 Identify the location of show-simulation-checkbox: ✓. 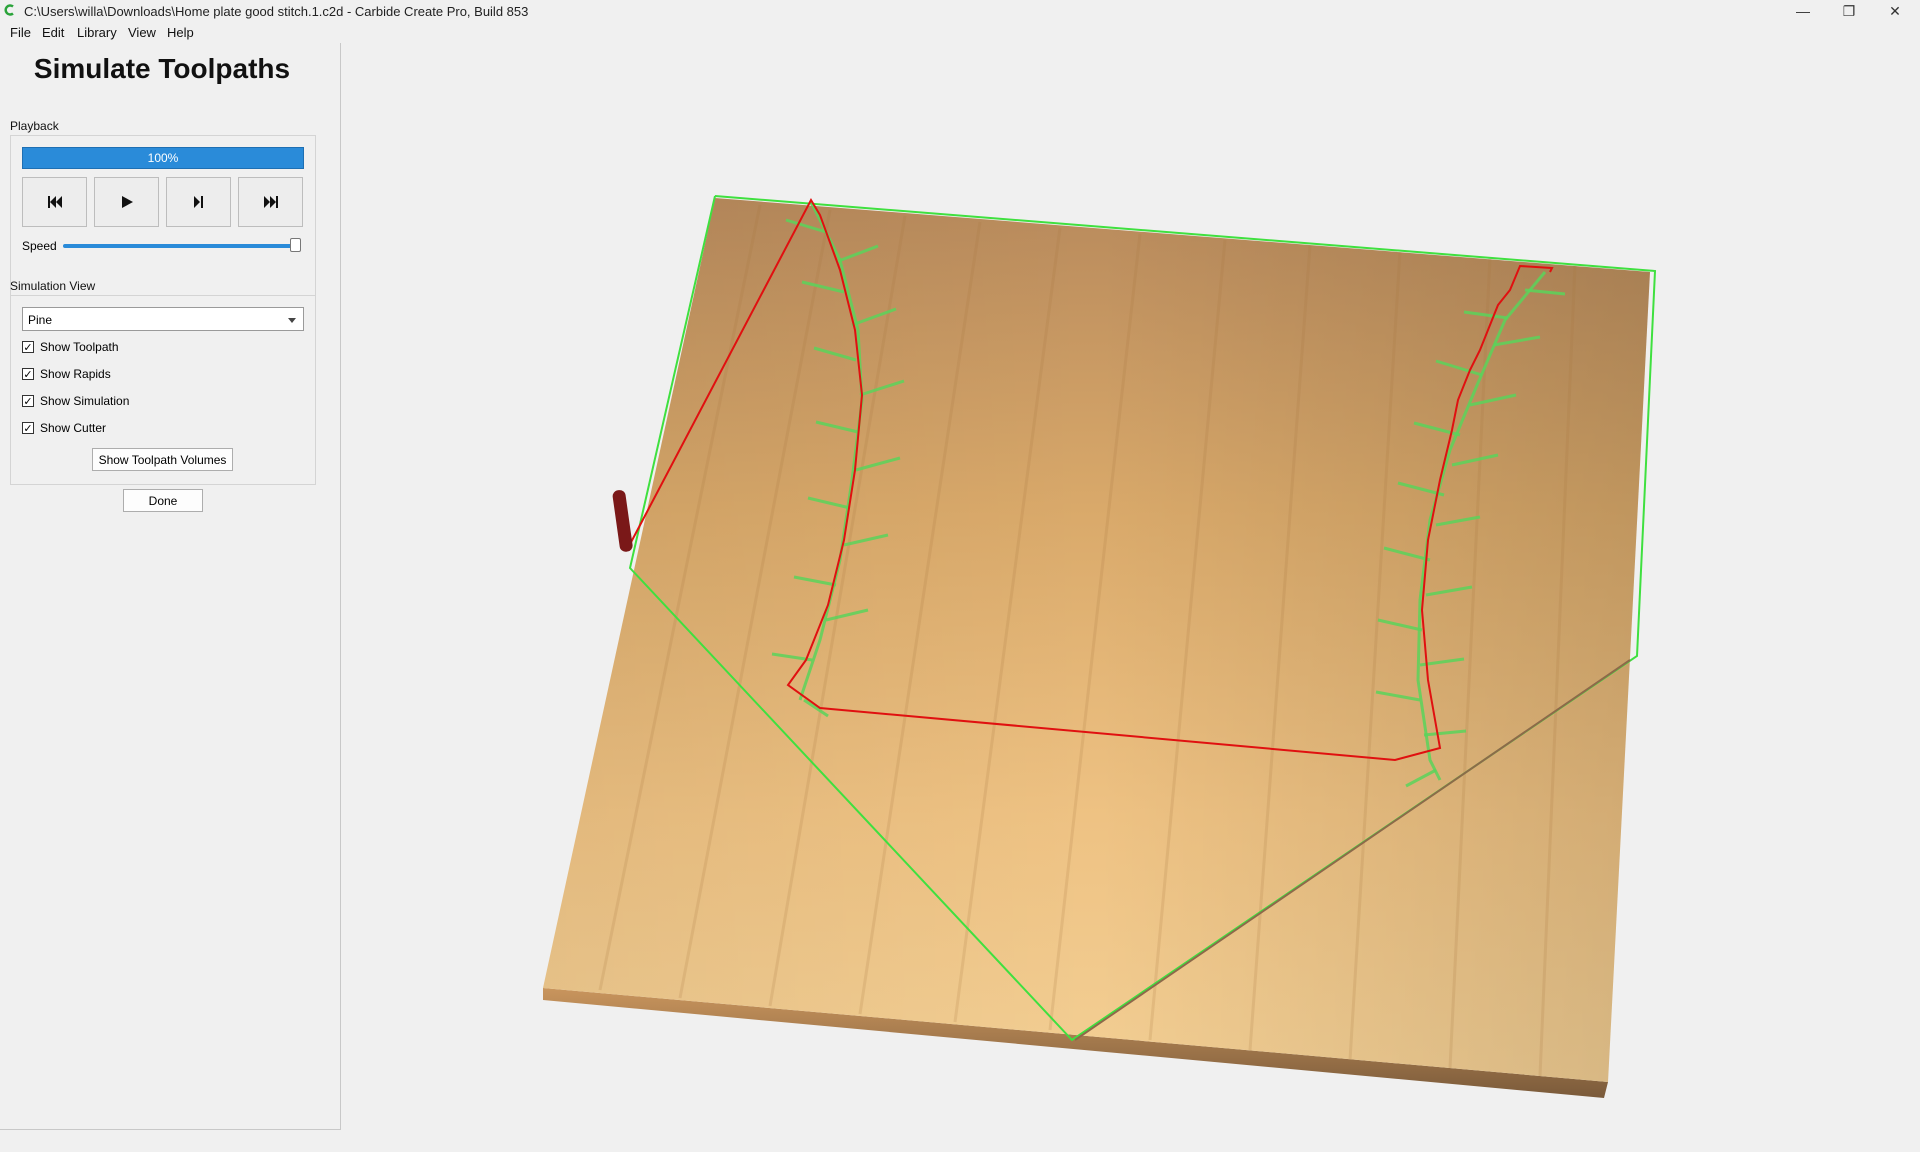
(28, 401).